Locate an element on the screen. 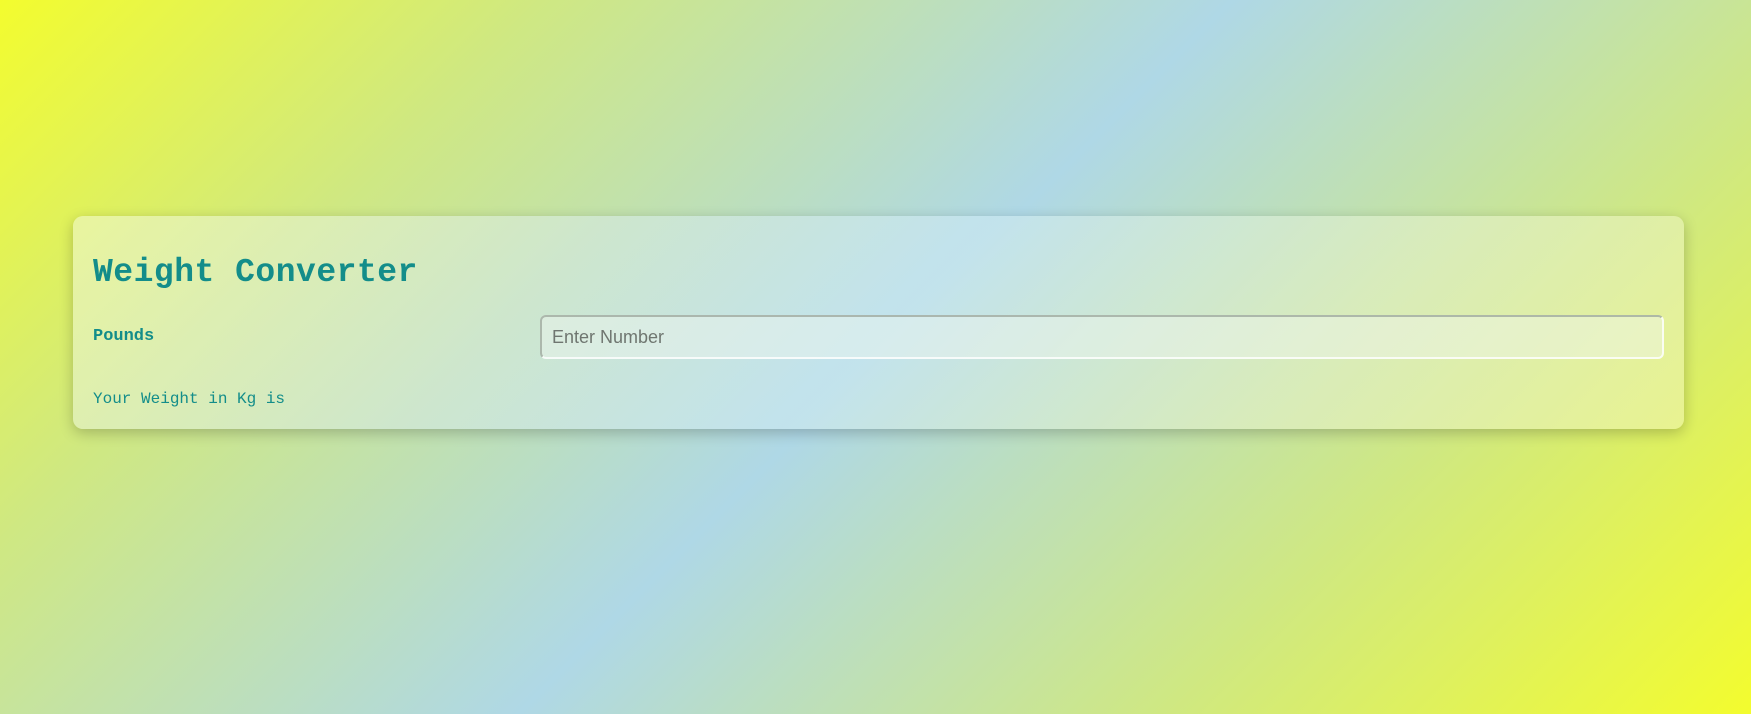 Image resolution: width=1751 pixels, height=714 pixels. result-text: Your Weight in Kg is is located at coordinates (189, 399).